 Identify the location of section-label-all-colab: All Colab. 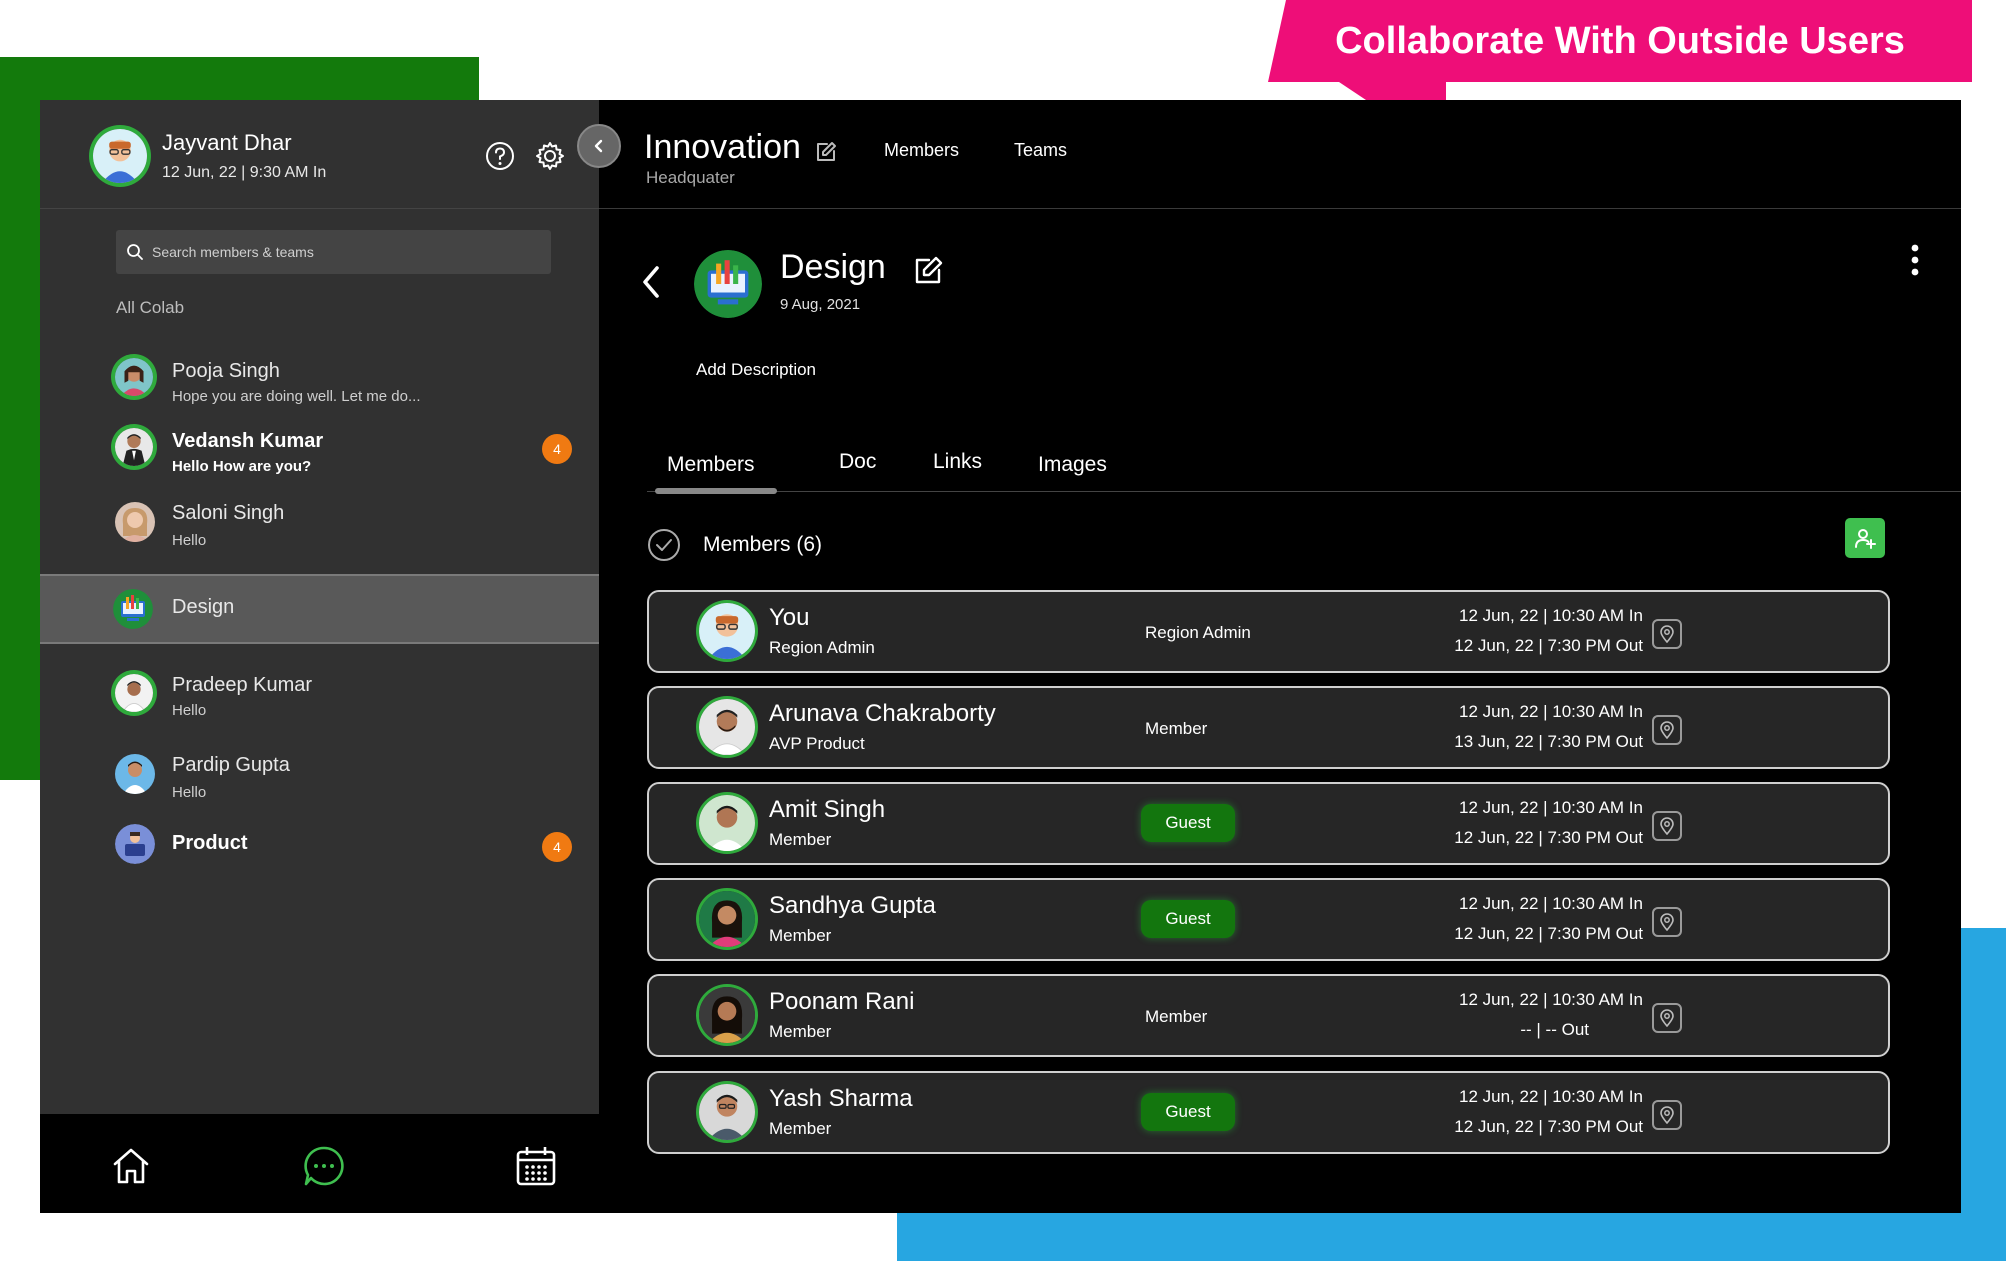
(150, 307).